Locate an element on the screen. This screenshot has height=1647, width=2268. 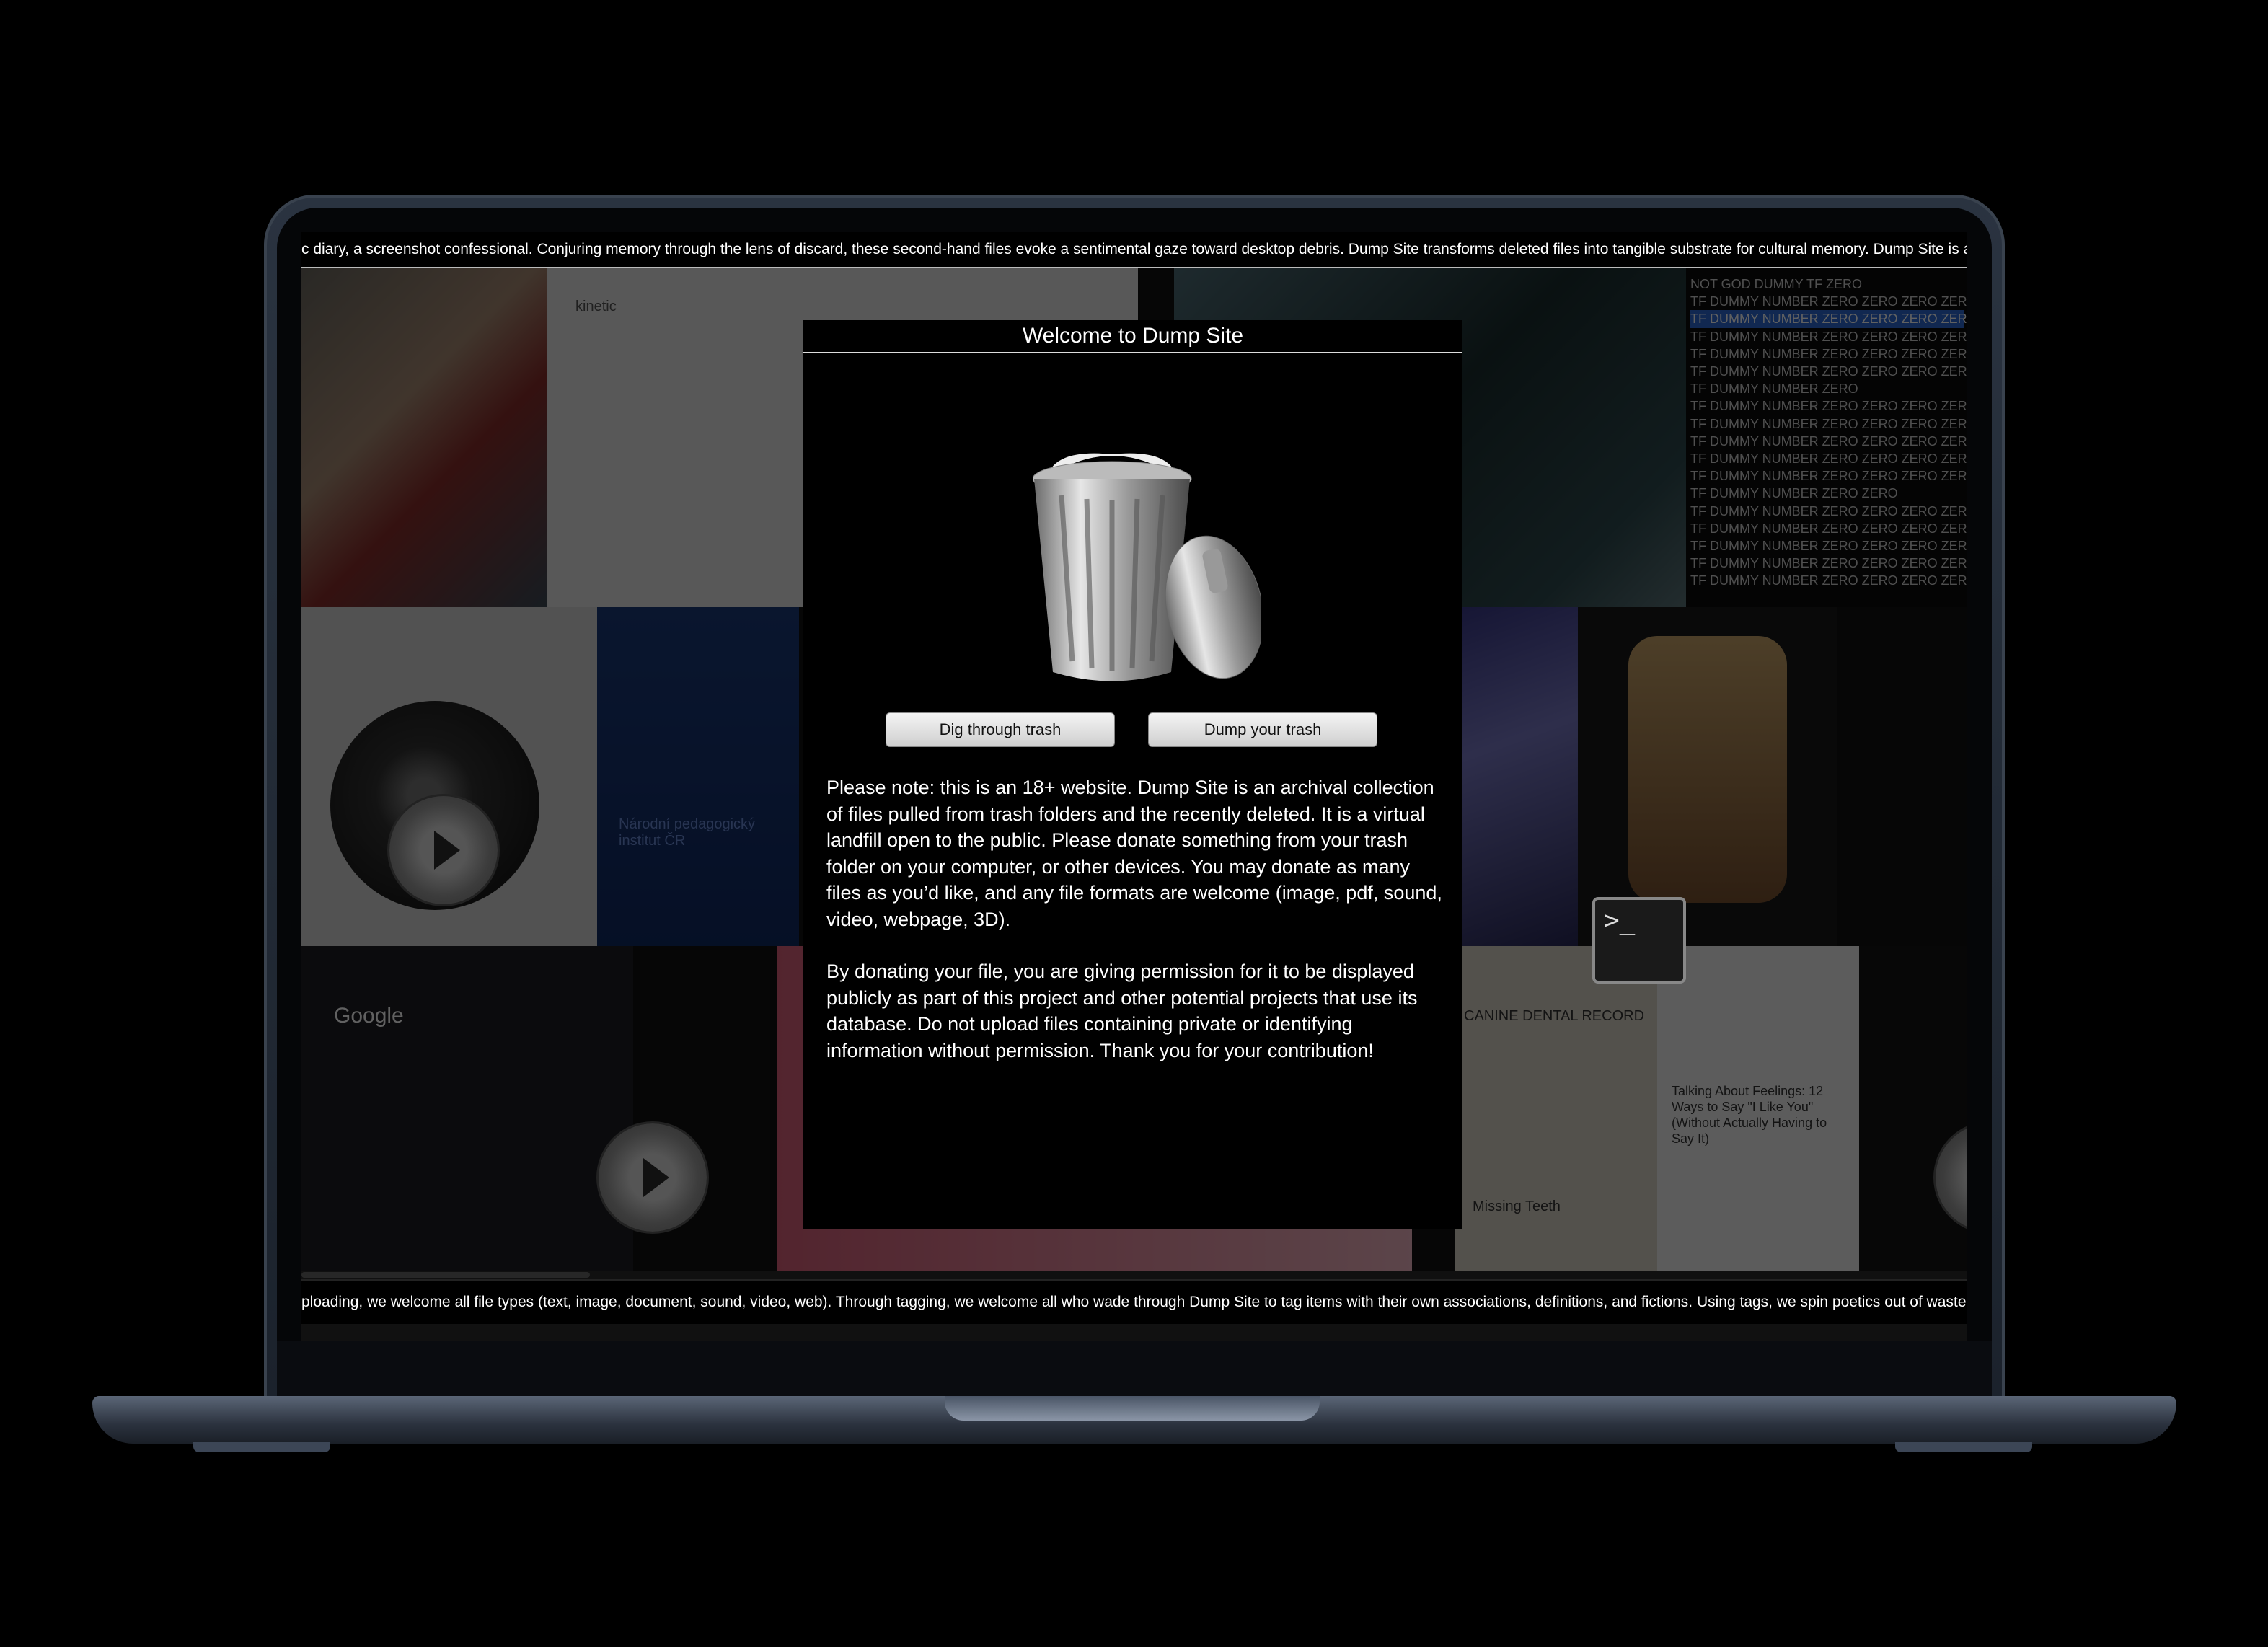
google-logo: Google is located at coordinates (369, 1016).